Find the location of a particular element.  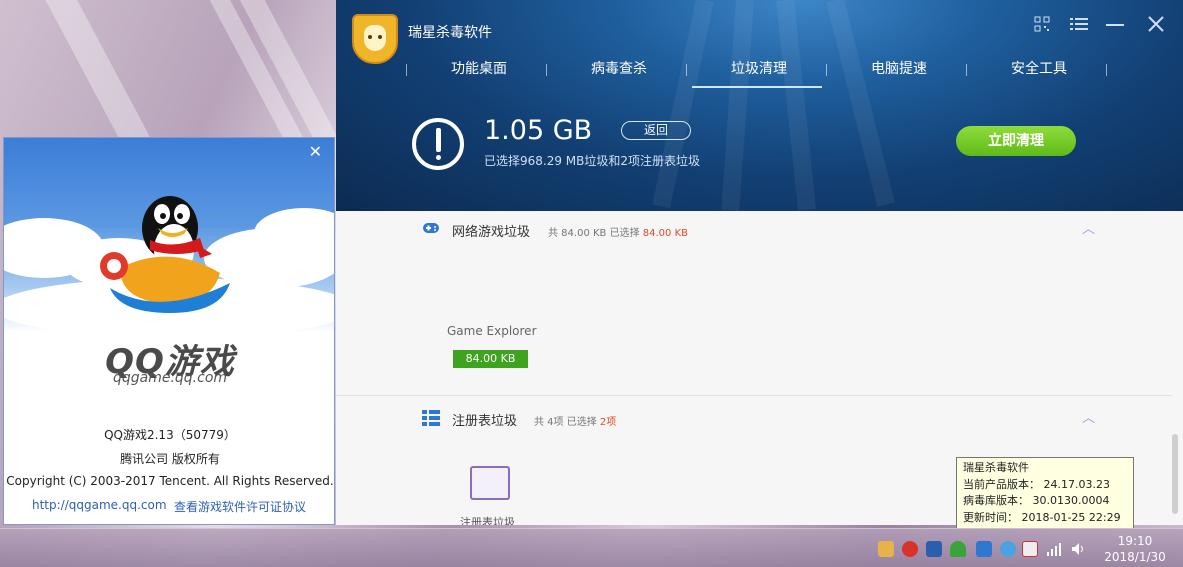

section-divider is located at coordinates (754, 395).